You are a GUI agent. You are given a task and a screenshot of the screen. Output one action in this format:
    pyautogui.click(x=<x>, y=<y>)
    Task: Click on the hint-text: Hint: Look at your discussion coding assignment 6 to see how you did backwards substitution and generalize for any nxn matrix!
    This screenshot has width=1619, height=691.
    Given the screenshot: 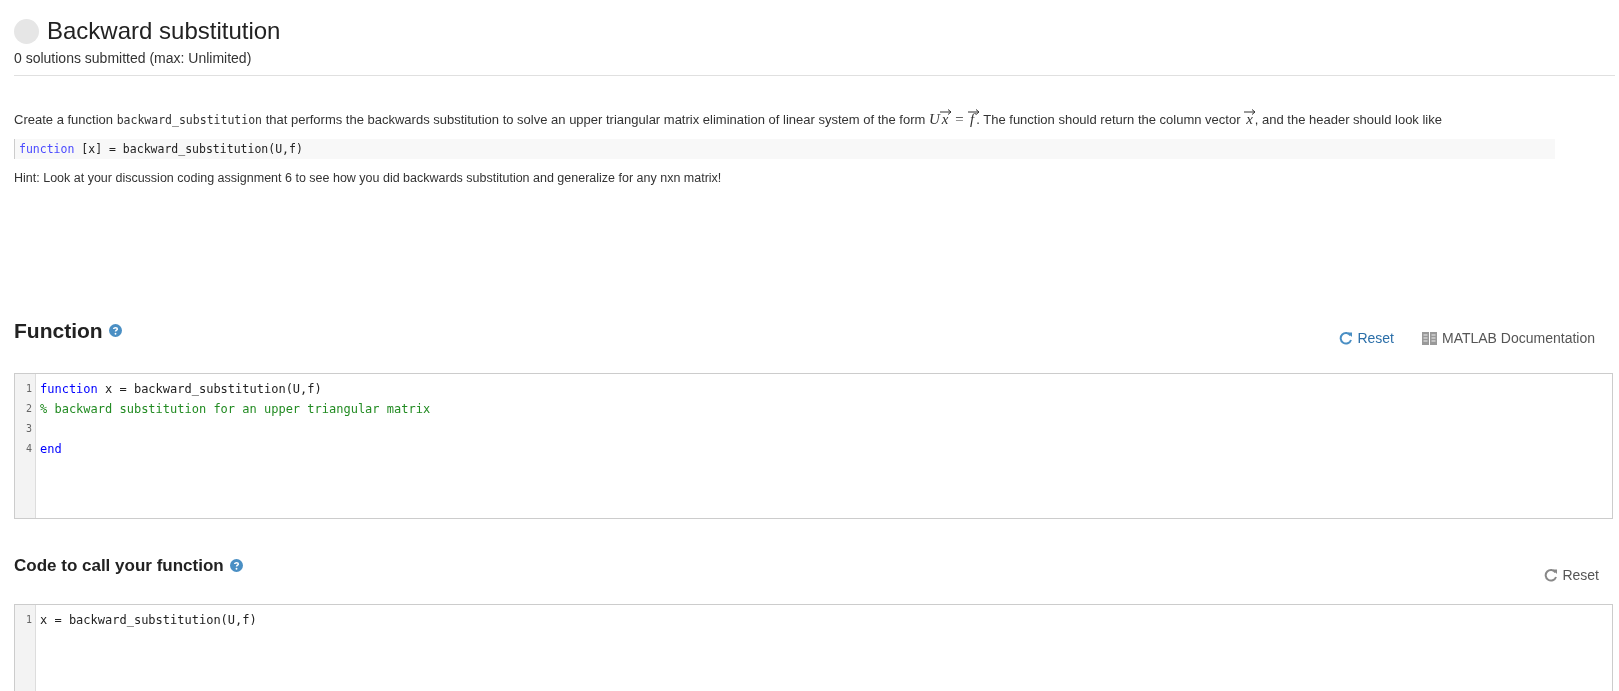 What is the action you would take?
    pyautogui.click(x=368, y=178)
    